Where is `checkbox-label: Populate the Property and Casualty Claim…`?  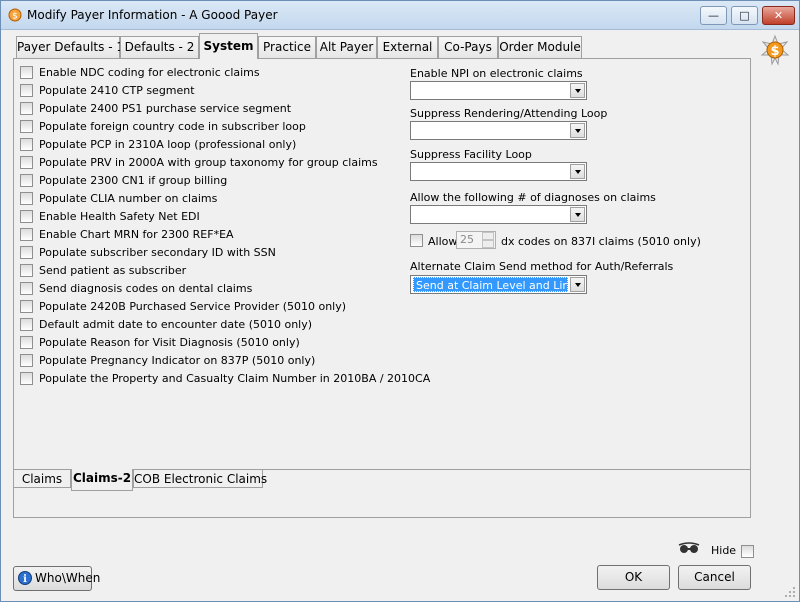
checkbox-label: Populate the Property and Casualty Claim… is located at coordinates (235, 378).